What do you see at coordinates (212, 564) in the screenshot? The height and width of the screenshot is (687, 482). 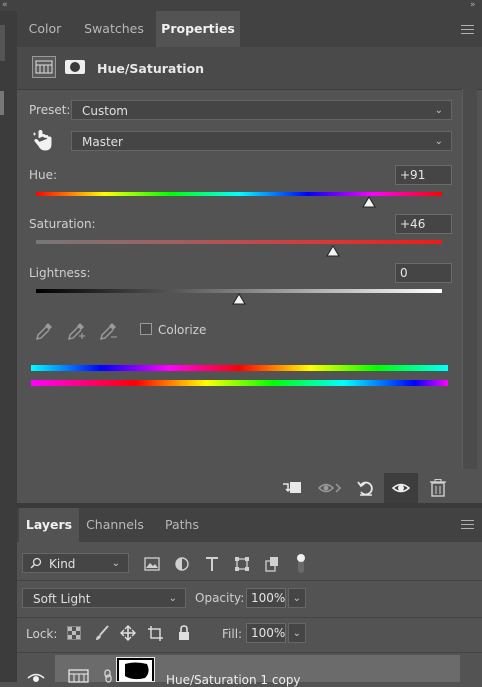 I see `filter-type-icon` at bounding box center [212, 564].